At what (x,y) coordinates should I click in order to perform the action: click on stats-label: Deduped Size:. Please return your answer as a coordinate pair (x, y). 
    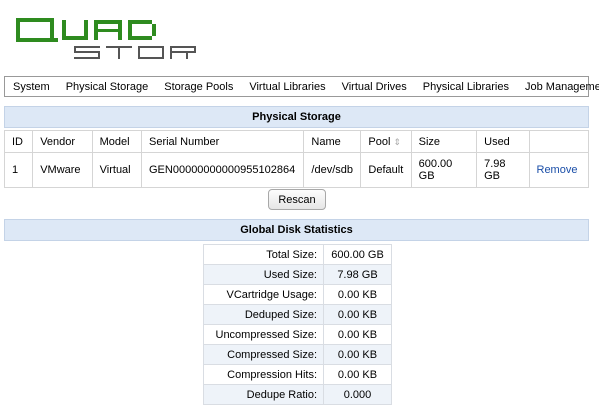
    Looking at the image, I should click on (263, 314).